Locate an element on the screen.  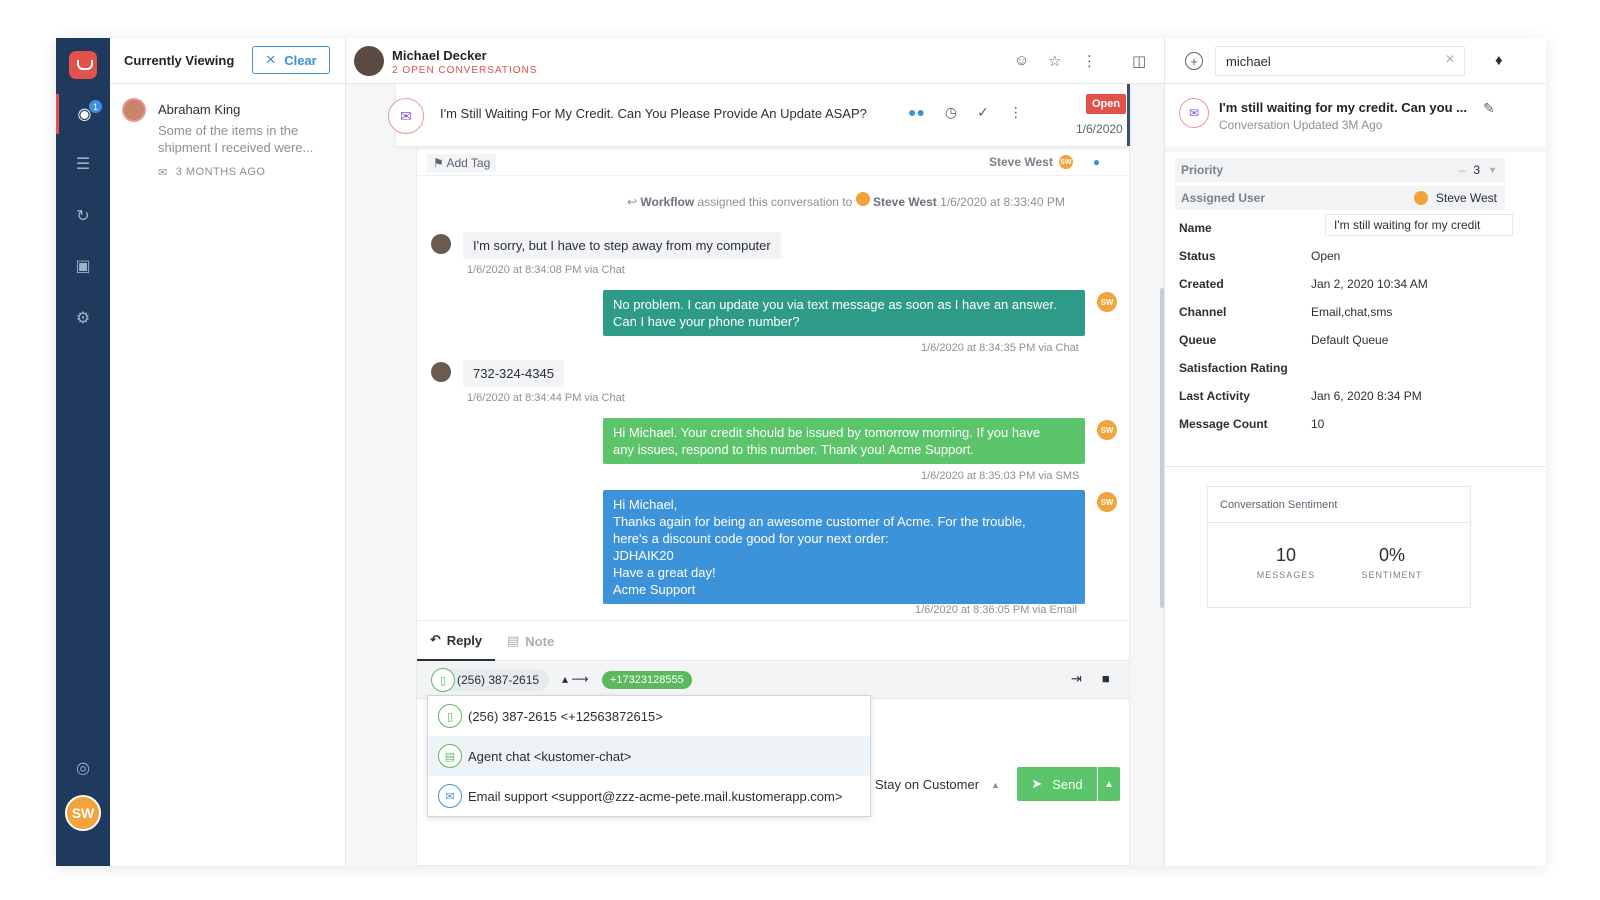
nav-eye-icon: ◉ 1 is located at coordinates (83, 114).